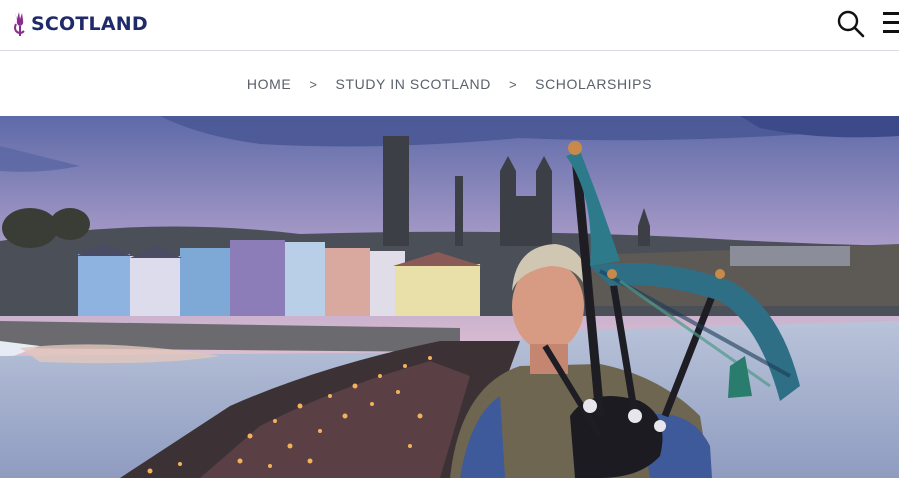 The image size is (899, 478). I want to click on search-button, so click(851, 24).